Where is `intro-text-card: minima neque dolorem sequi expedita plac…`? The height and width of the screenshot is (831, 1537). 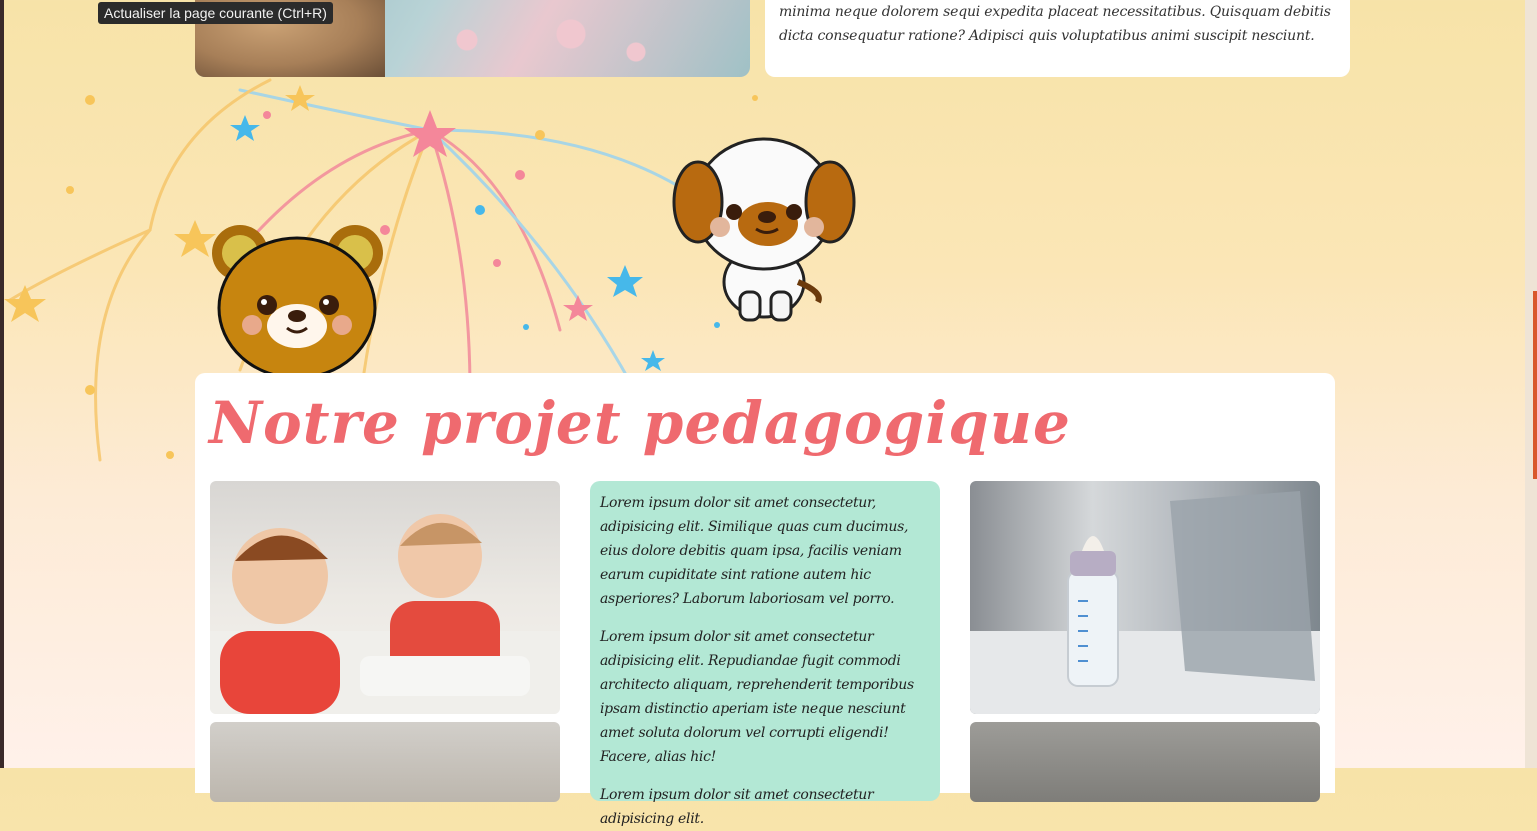
intro-text-card: minima neque dolorem sequi expedita plac… is located at coordinates (1057, 38).